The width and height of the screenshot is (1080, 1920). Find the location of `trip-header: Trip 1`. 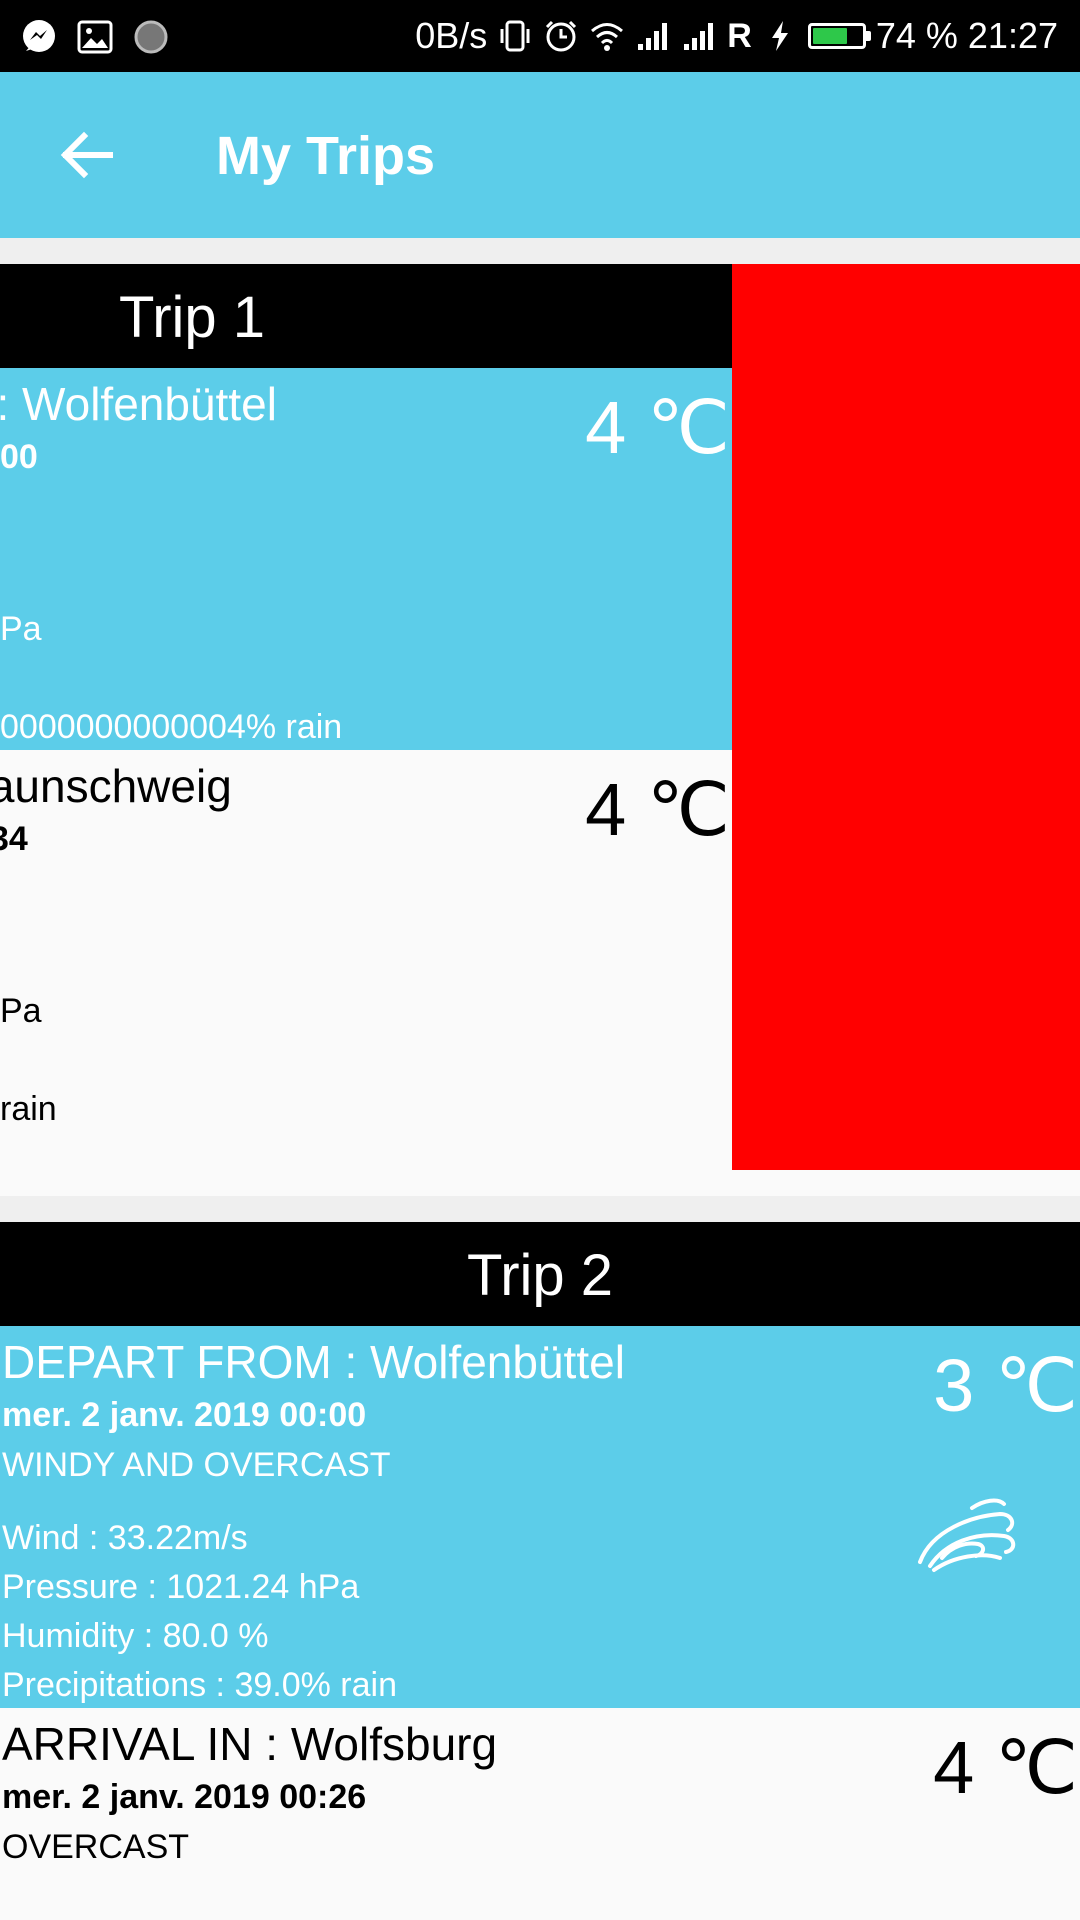

trip-header: Trip 1 is located at coordinates (366, 316).